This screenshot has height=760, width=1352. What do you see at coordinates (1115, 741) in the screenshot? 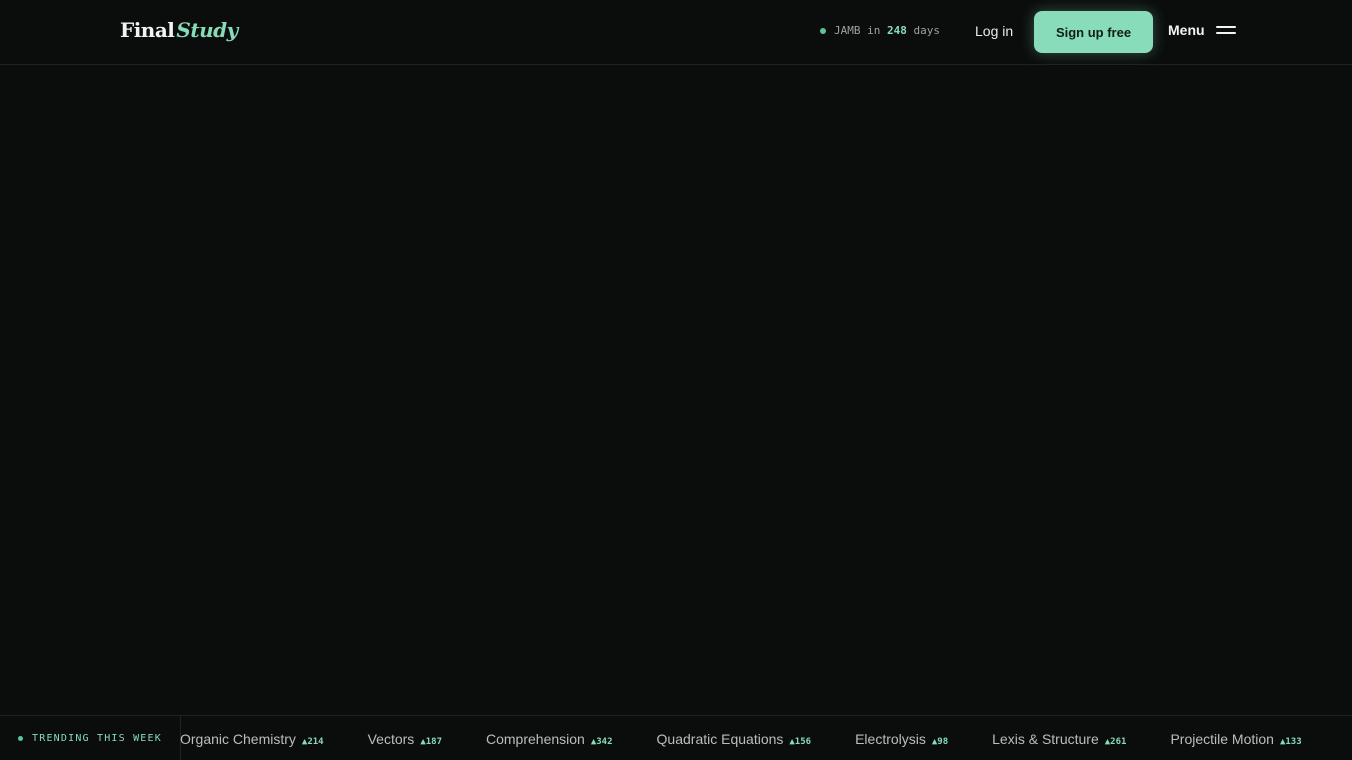
I see `ticker-count: ▲261` at bounding box center [1115, 741].